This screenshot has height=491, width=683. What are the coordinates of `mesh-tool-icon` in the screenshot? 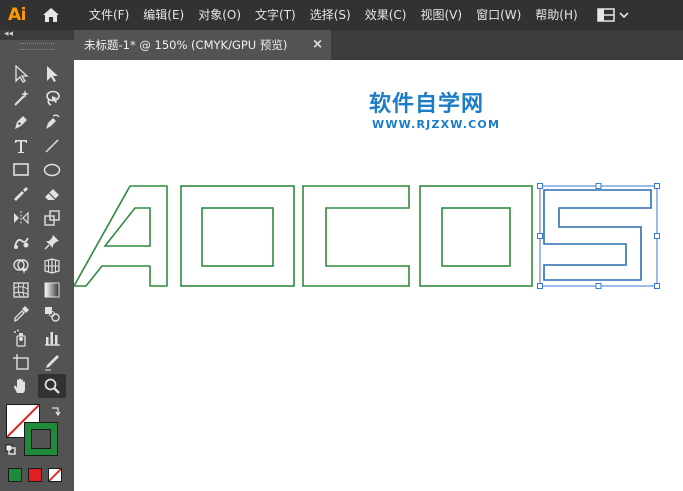 It's located at (21, 290).